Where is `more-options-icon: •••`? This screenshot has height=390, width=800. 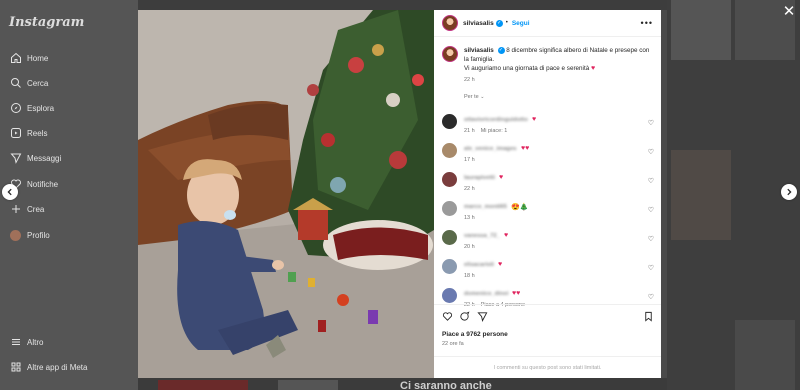 more-options-icon: ••• is located at coordinates (647, 23).